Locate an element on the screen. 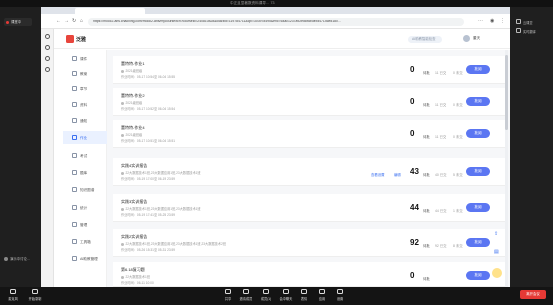  right-rail-label: 云课堂 is located at coordinates (528, 22).